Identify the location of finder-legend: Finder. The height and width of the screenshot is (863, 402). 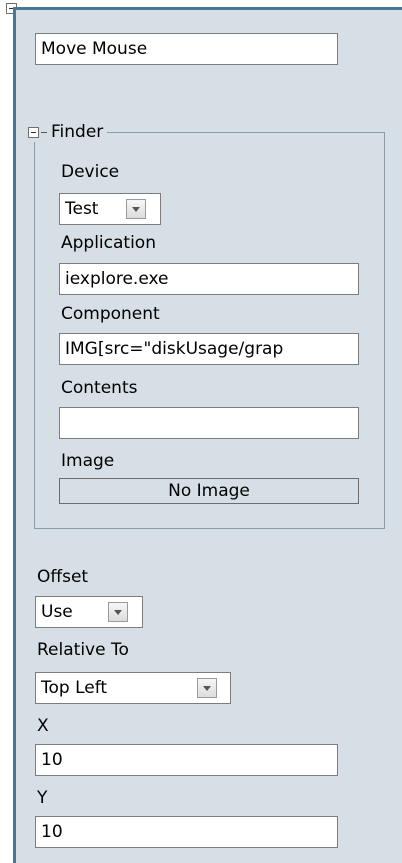
(67, 132).